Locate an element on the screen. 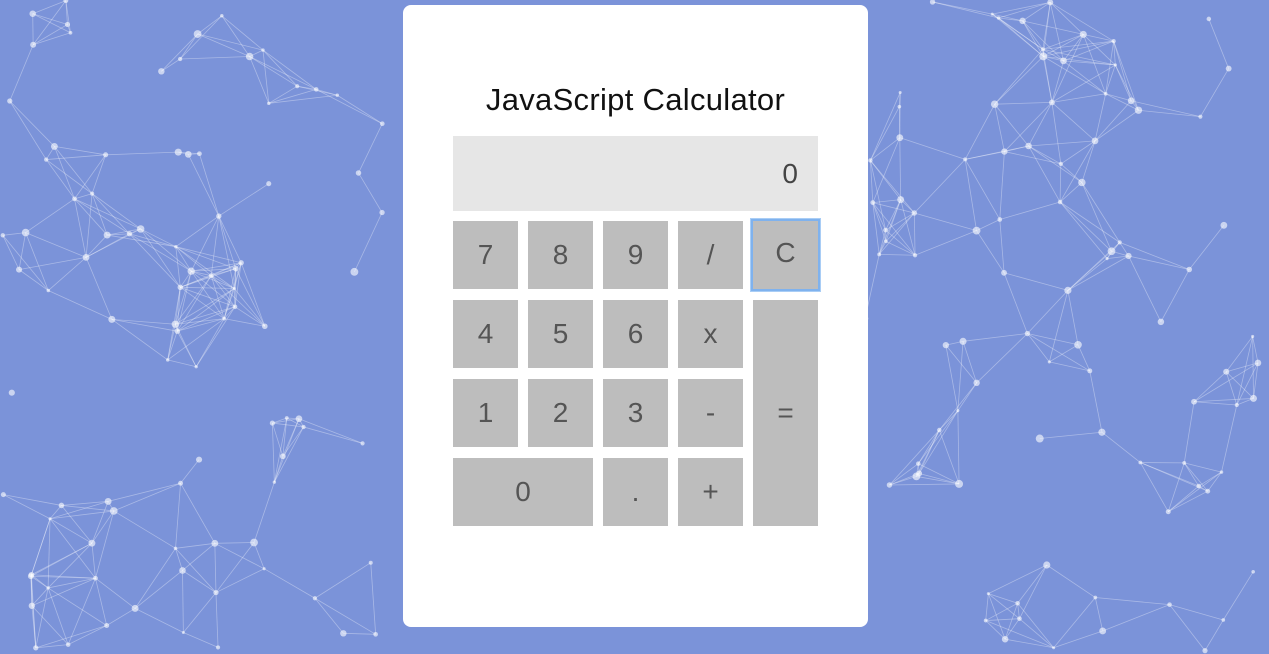 The image size is (1269, 654). key-clear: C is located at coordinates (785, 255).